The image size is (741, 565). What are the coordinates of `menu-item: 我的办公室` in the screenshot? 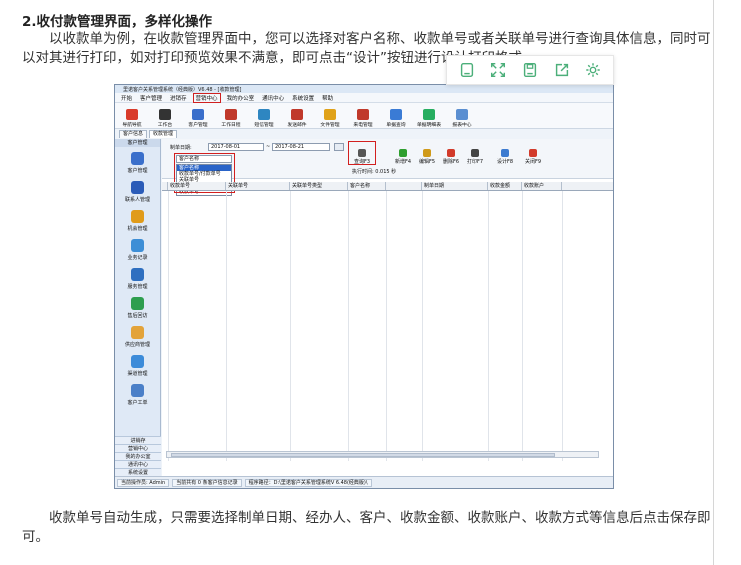 It's located at (241, 98).